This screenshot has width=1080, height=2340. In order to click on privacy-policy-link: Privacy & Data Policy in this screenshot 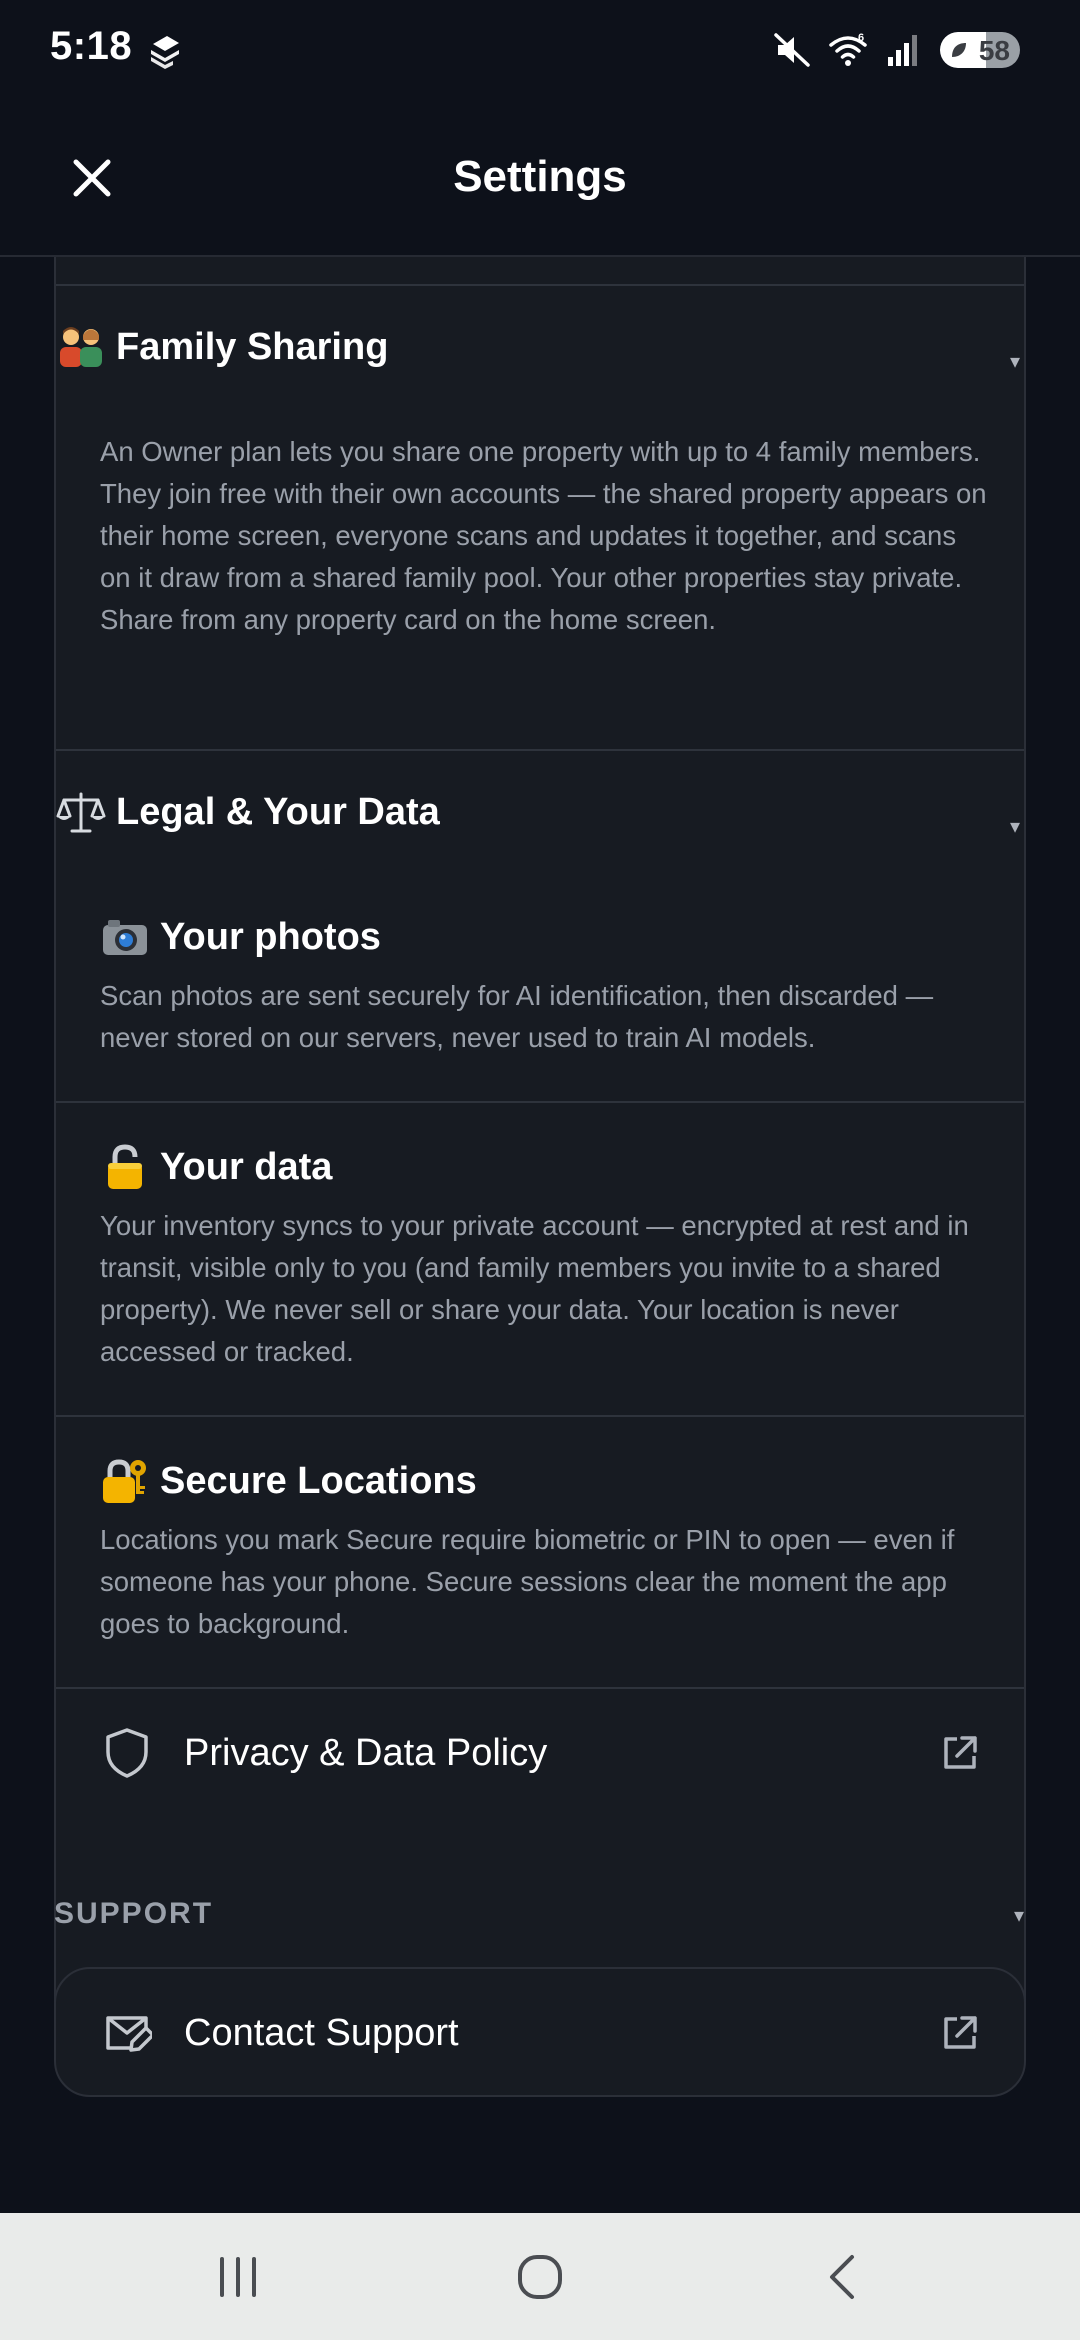, I will do `click(540, 1753)`.